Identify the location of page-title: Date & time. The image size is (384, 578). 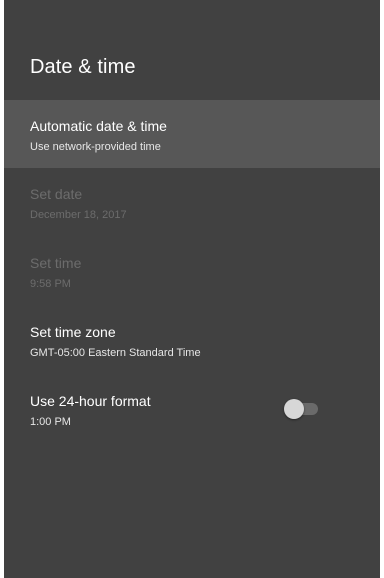
(83, 67).